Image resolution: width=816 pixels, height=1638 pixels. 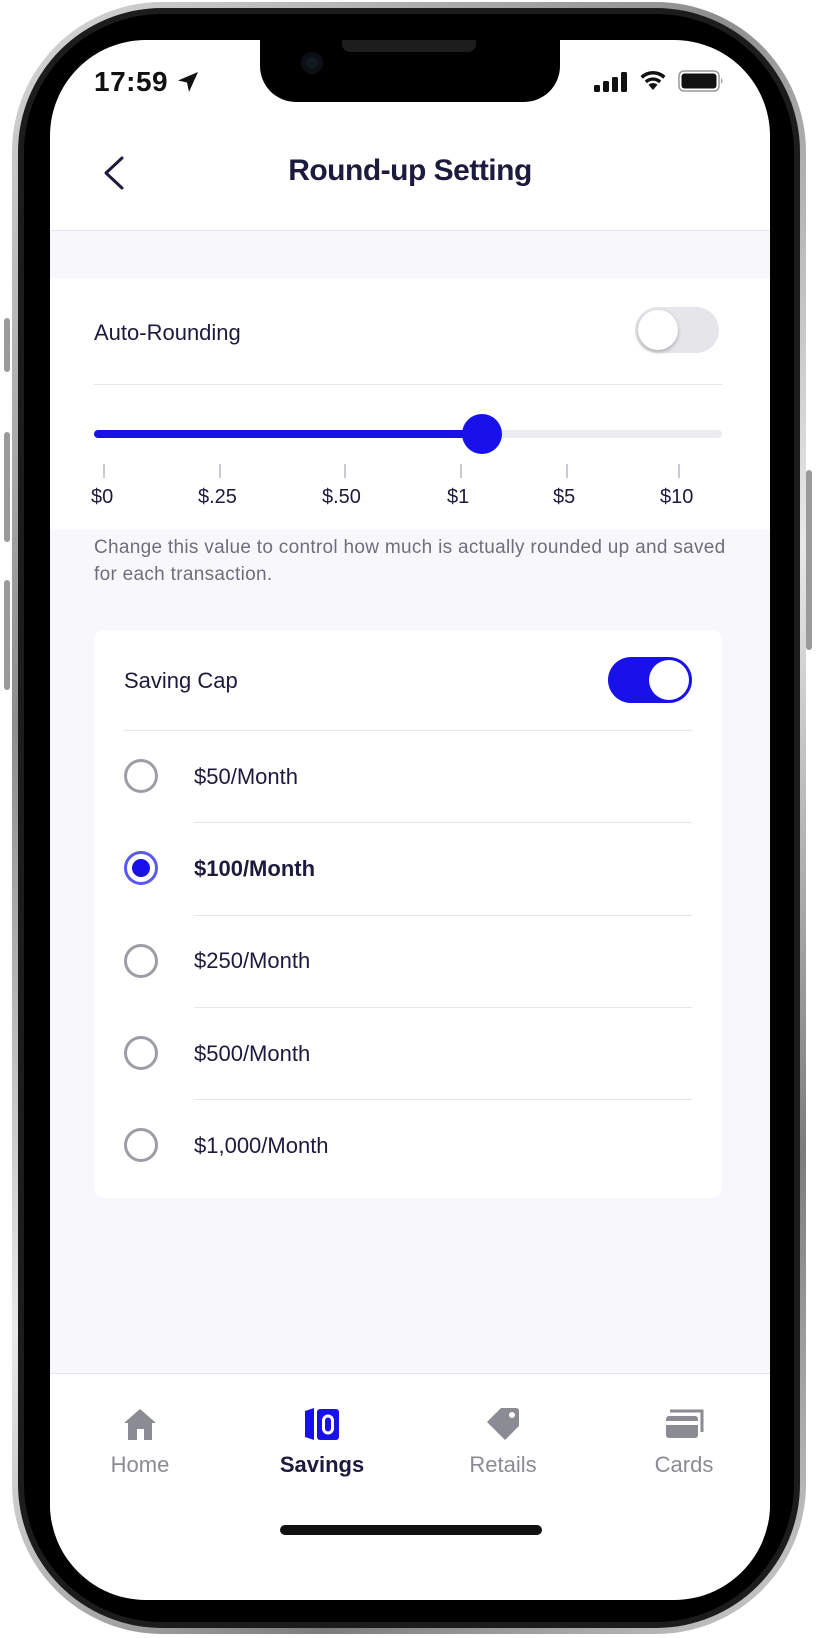 What do you see at coordinates (254, 869) in the screenshot?
I see `cap-option-100-label: $100/Month` at bounding box center [254, 869].